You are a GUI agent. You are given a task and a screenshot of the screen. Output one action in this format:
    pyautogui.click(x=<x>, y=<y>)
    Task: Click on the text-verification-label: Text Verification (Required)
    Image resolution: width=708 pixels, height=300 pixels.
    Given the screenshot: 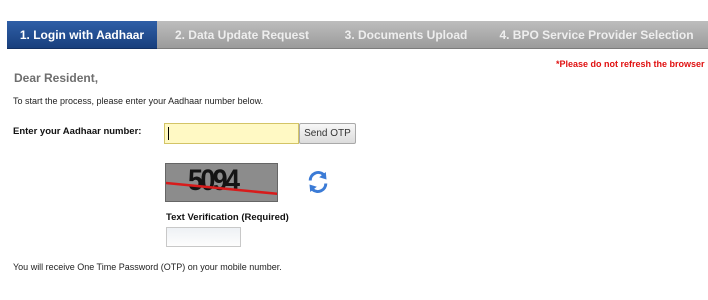 What is the action you would take?
    pyautogui.click(x=227, y=217)
    